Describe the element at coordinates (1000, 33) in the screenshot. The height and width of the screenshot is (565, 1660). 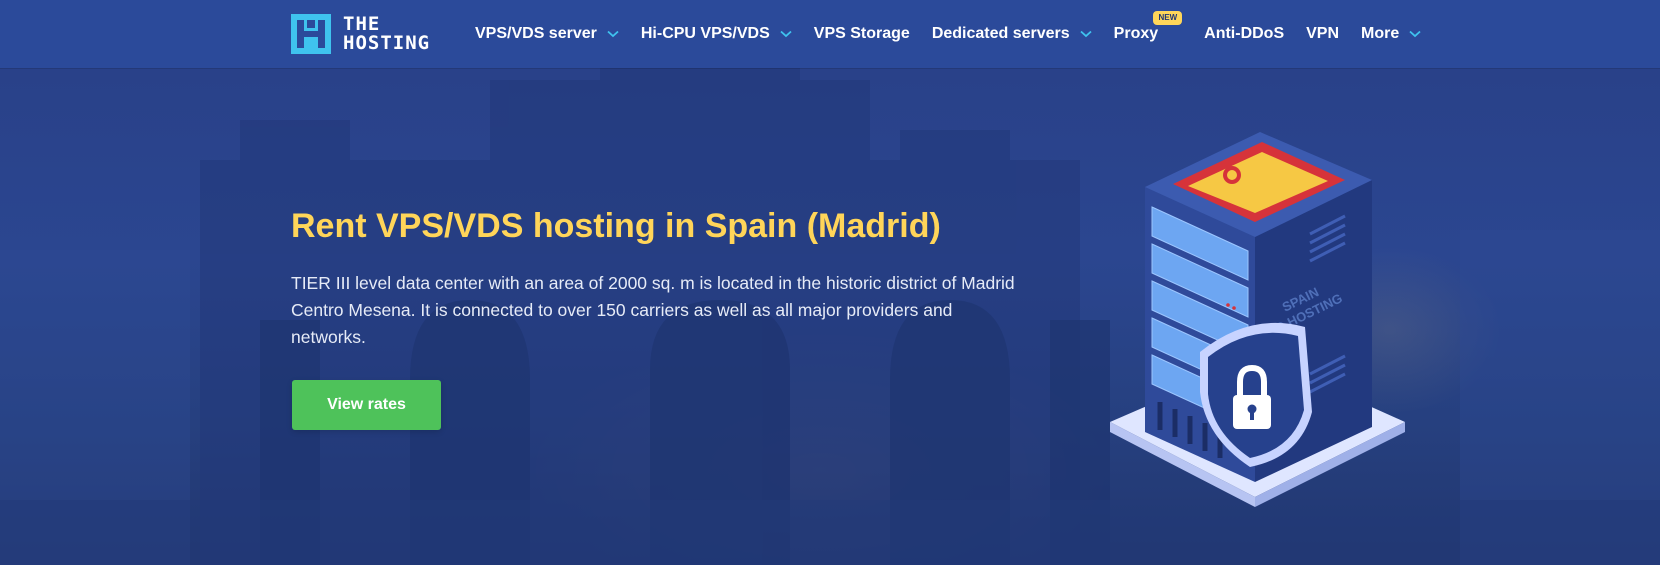
I see `nav-item-label: Dedicated servers` at that location.